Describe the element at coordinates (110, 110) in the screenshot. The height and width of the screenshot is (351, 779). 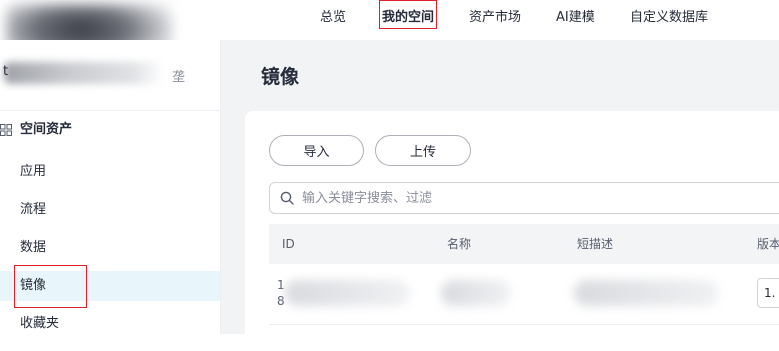
I see `sidebar-divider` at that location.